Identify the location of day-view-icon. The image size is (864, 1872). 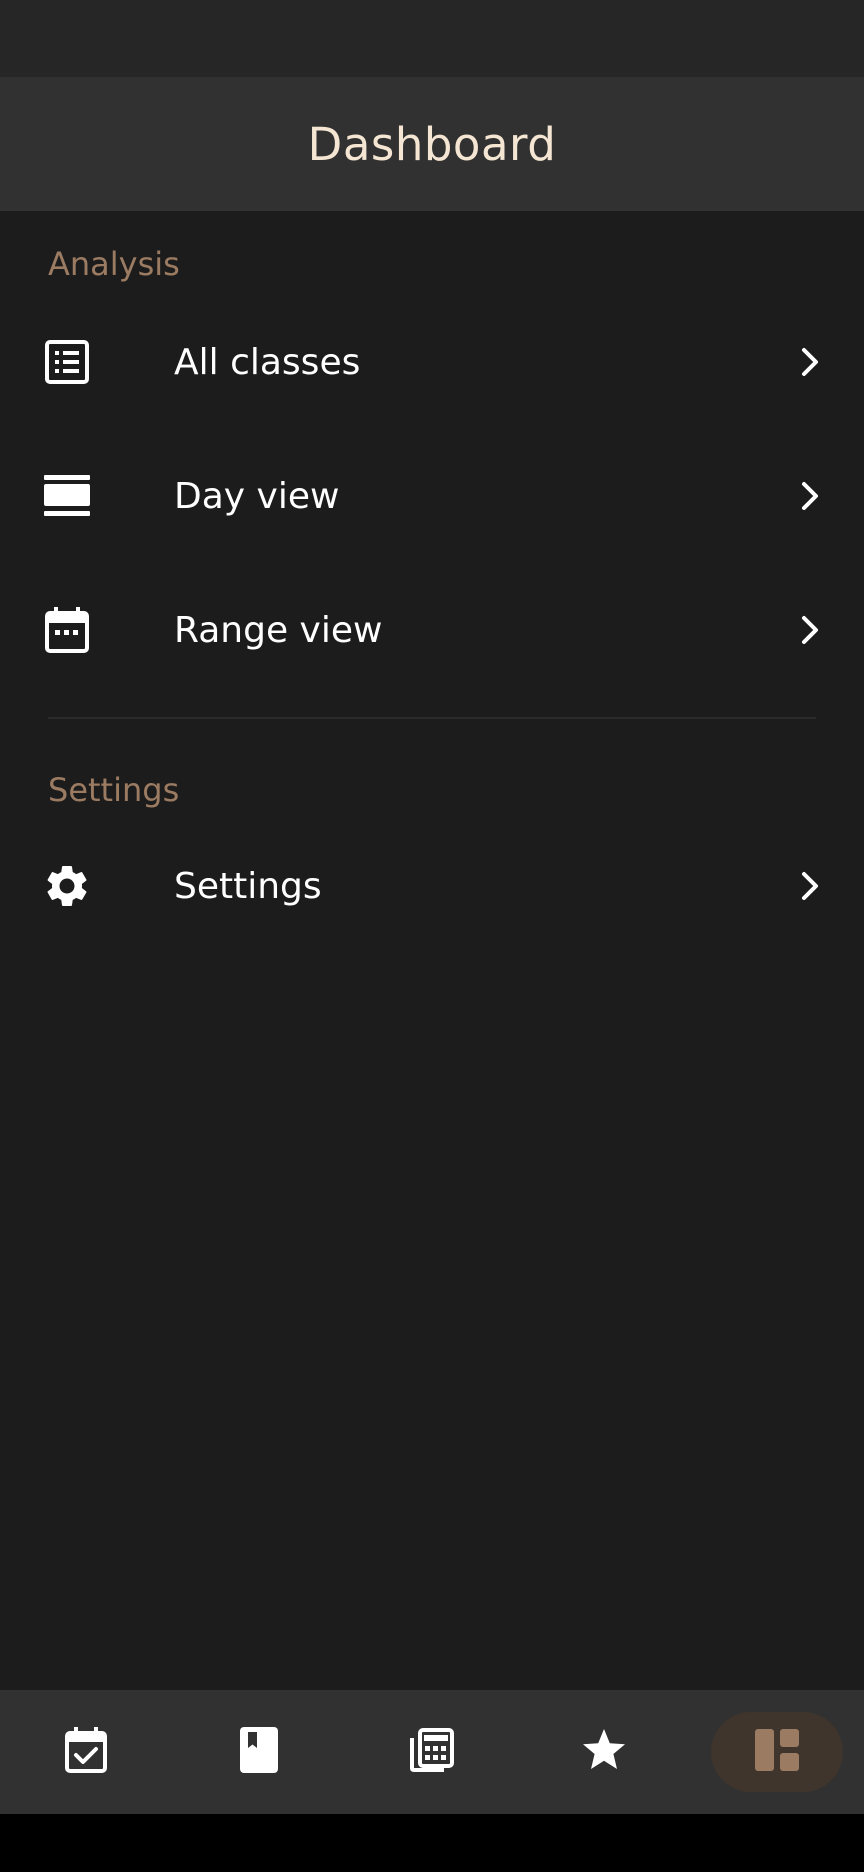
(67, 496).